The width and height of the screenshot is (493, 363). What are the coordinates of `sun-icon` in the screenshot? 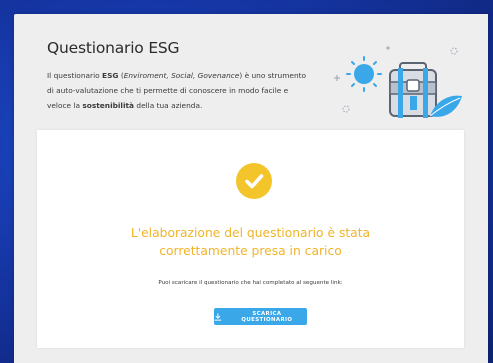 It's located at (364, 74).